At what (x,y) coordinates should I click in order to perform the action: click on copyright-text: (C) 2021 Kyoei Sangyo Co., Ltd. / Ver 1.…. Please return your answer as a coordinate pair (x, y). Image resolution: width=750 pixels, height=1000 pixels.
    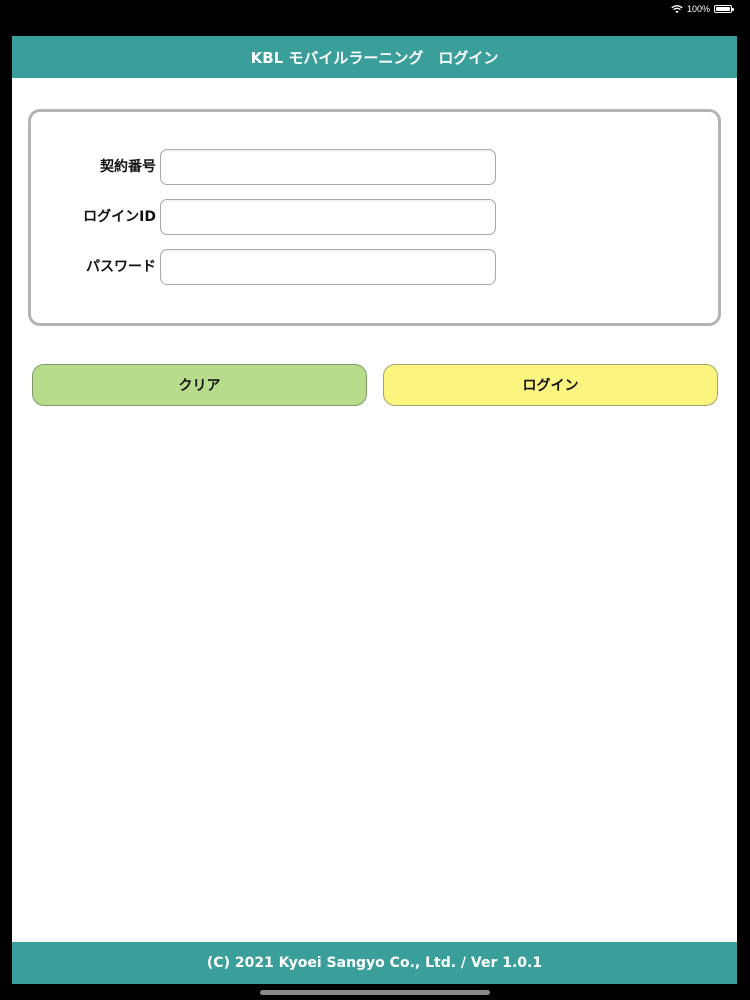
    Looking at the image, I should click on (374, 963).